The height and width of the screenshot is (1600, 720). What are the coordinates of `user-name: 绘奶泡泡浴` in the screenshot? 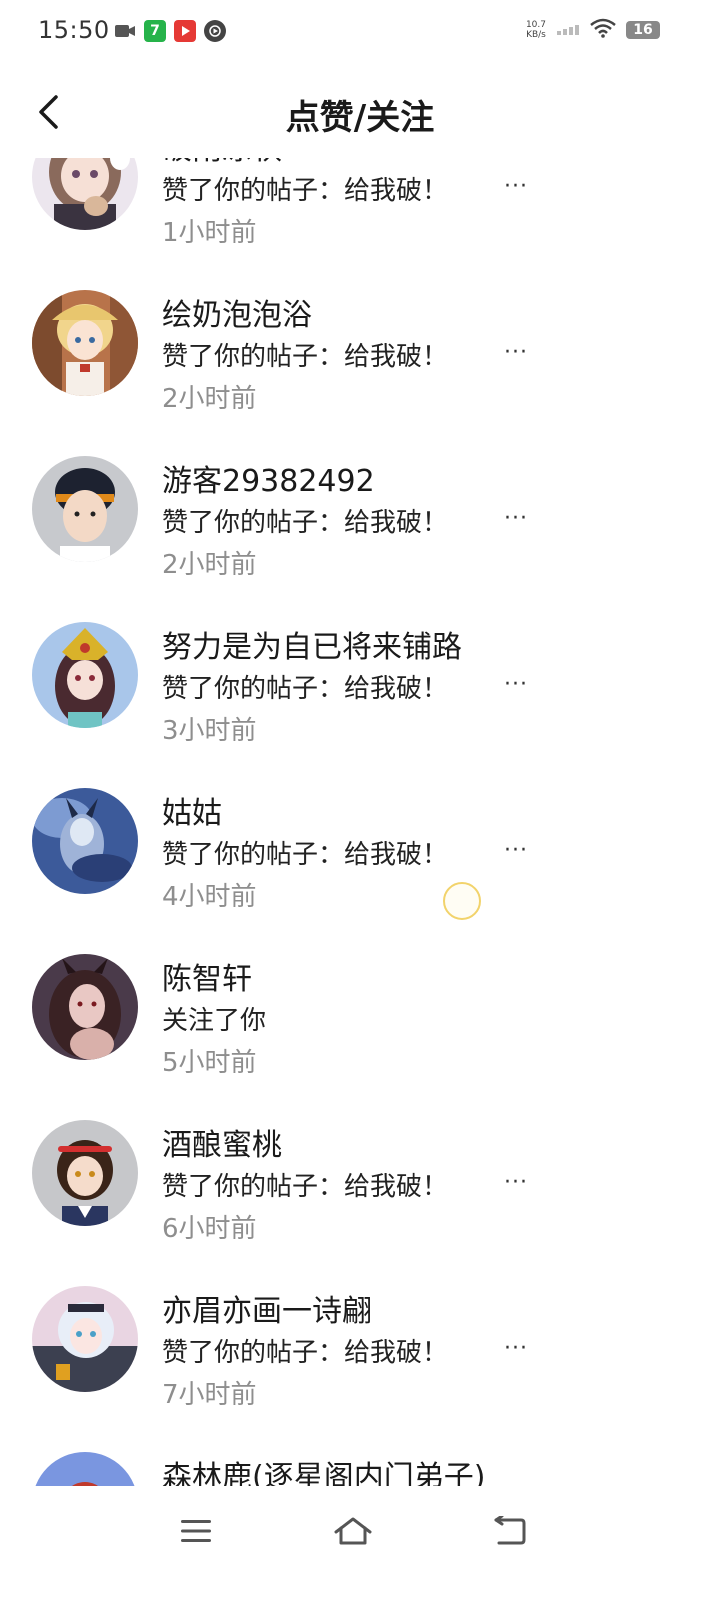 It's located at (237, 312).